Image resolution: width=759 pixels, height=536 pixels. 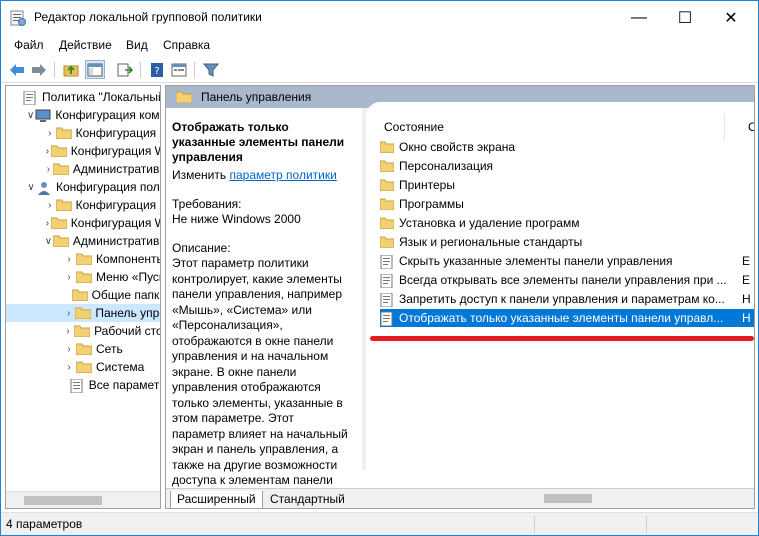 I want to click on menu-help: Справка, so click(x=186, y=45).